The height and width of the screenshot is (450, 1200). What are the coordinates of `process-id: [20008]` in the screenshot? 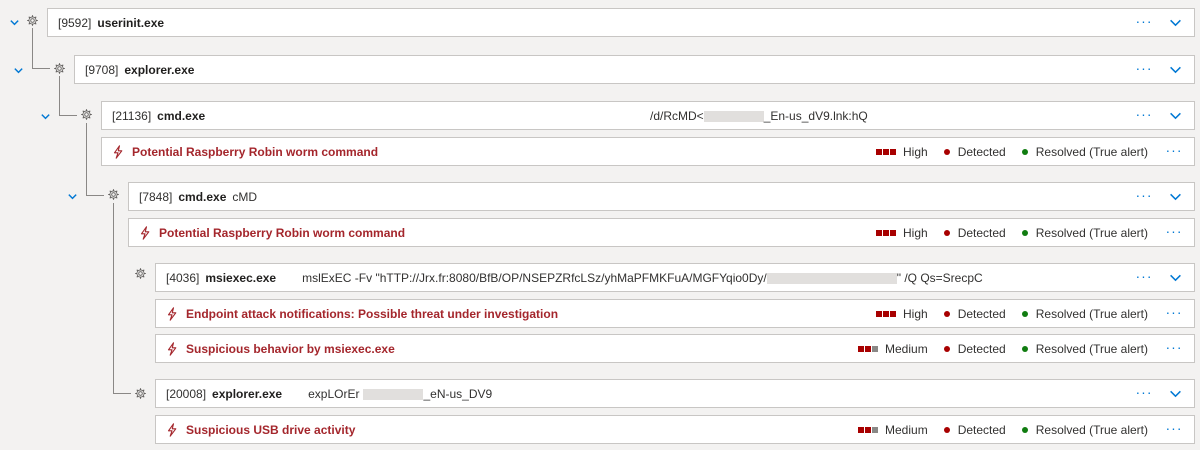 It's located at (186, 393).